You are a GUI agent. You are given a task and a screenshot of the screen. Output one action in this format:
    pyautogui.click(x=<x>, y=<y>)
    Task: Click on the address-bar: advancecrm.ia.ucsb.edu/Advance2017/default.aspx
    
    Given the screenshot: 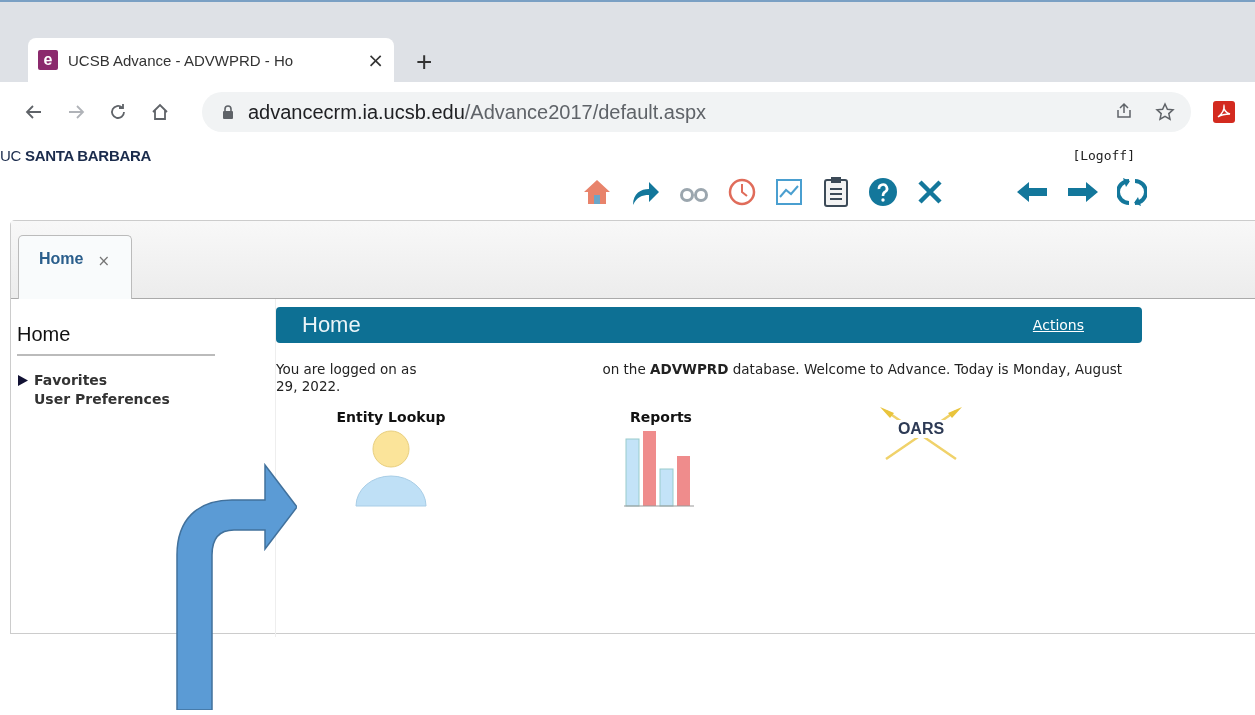 What is the action you would take?
    pyautogui.click(x=696, y=112)
    